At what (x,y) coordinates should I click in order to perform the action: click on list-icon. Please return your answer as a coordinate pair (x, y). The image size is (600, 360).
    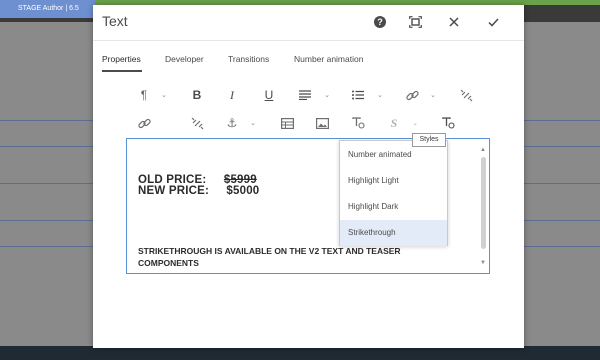
    Looking at the image, I should click on (358, 95).